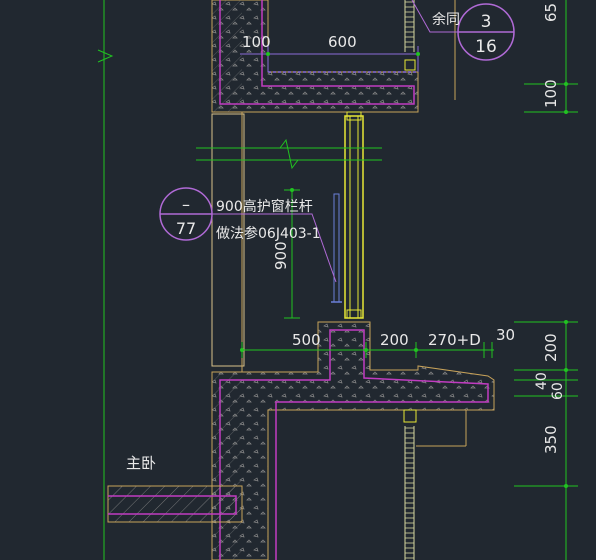 The height and width of the screenshot is (560, 596). Describe the element at coordinates (186, 228) in the screenshot. I see `detail-77-den: 77` at that location.